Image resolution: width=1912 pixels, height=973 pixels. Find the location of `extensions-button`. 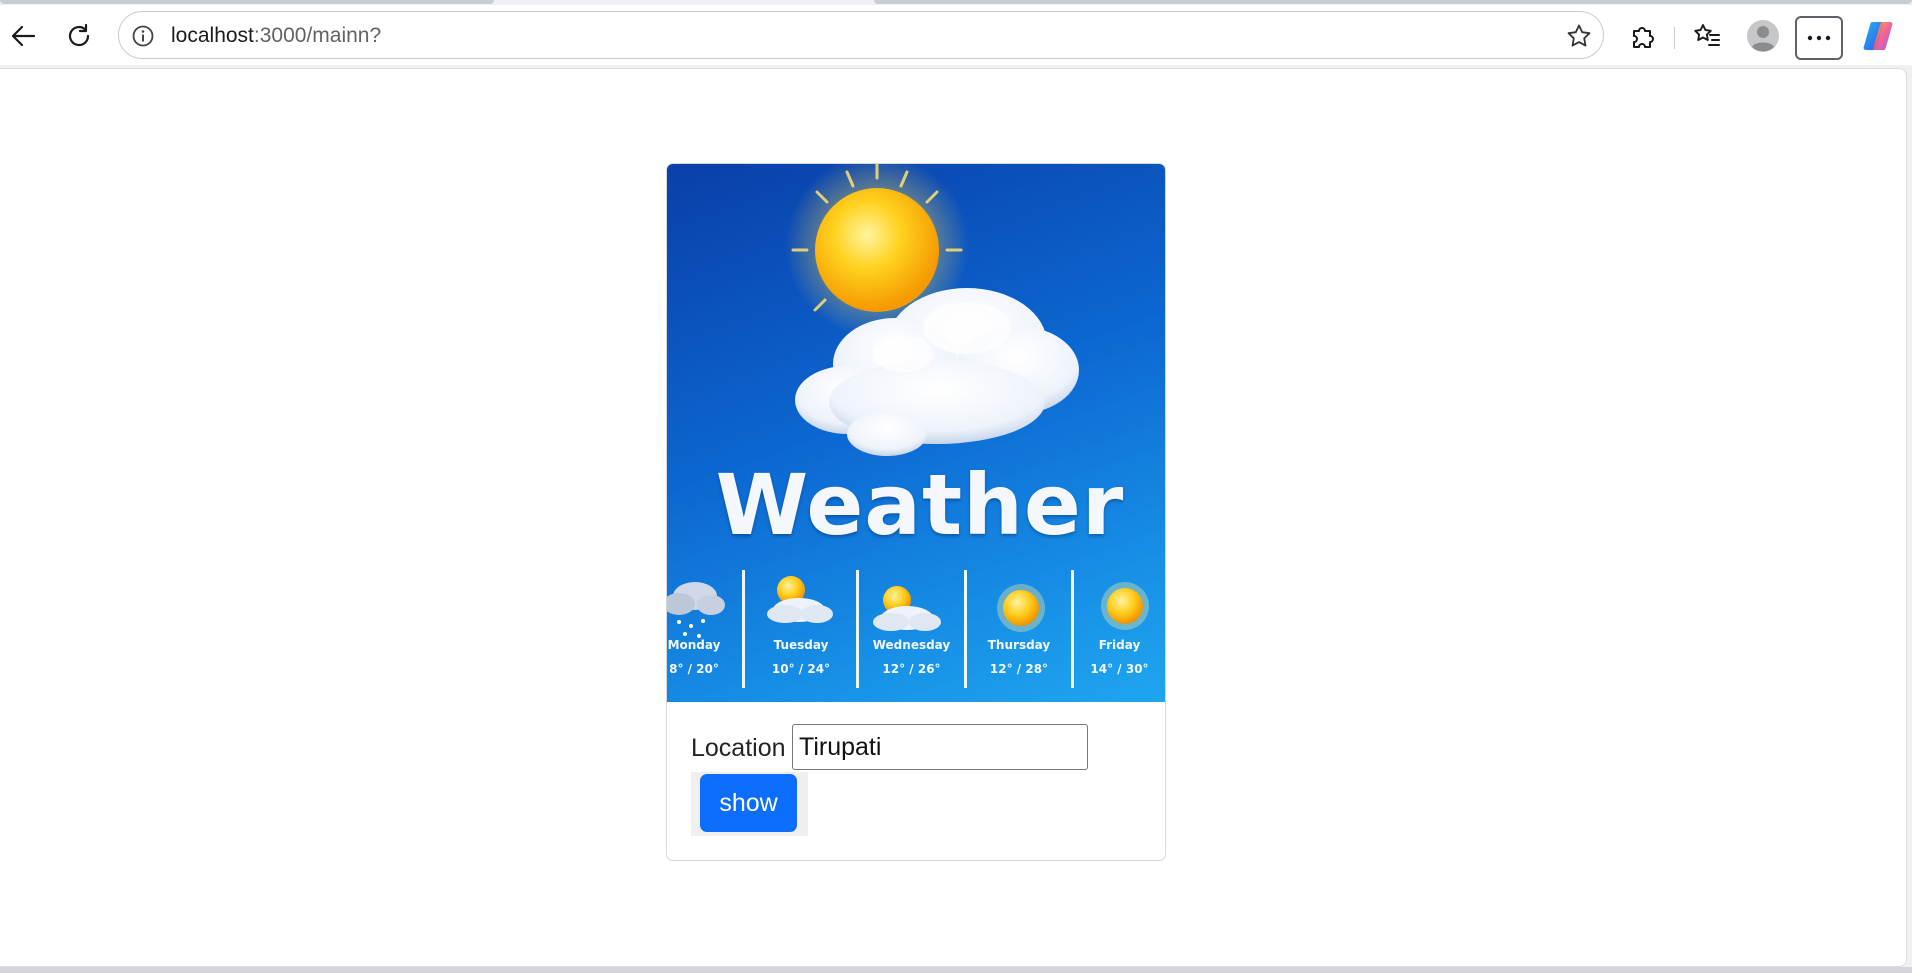

extensions-button is located at coordinates (1642, 36).